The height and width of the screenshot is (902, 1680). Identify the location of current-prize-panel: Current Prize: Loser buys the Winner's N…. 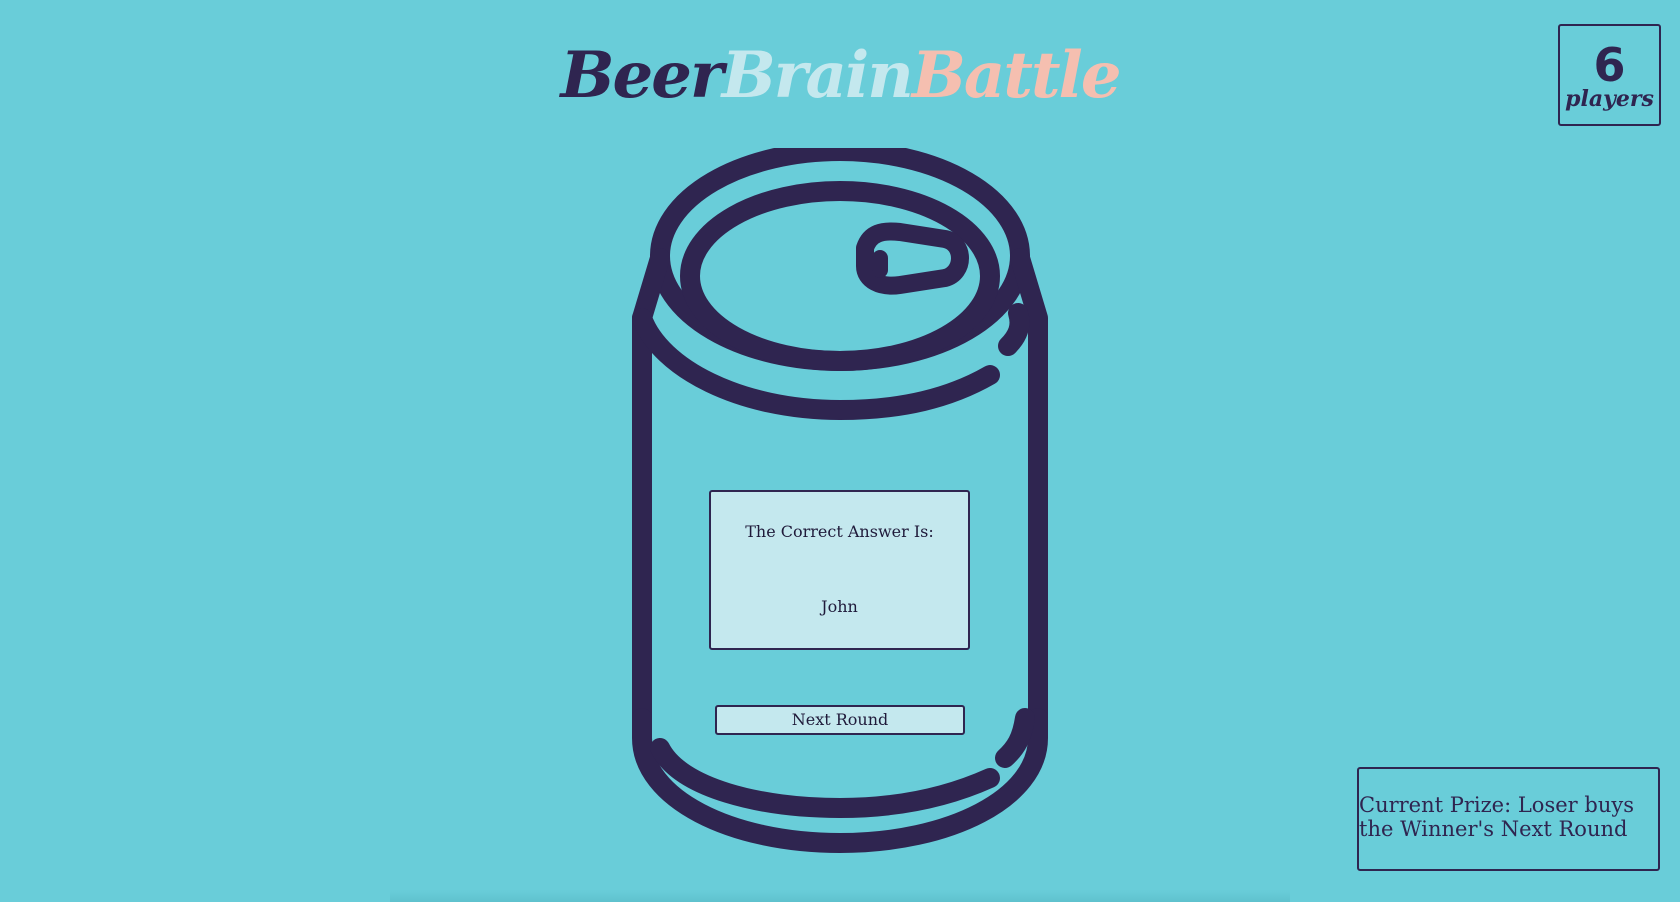
(1508, 819).